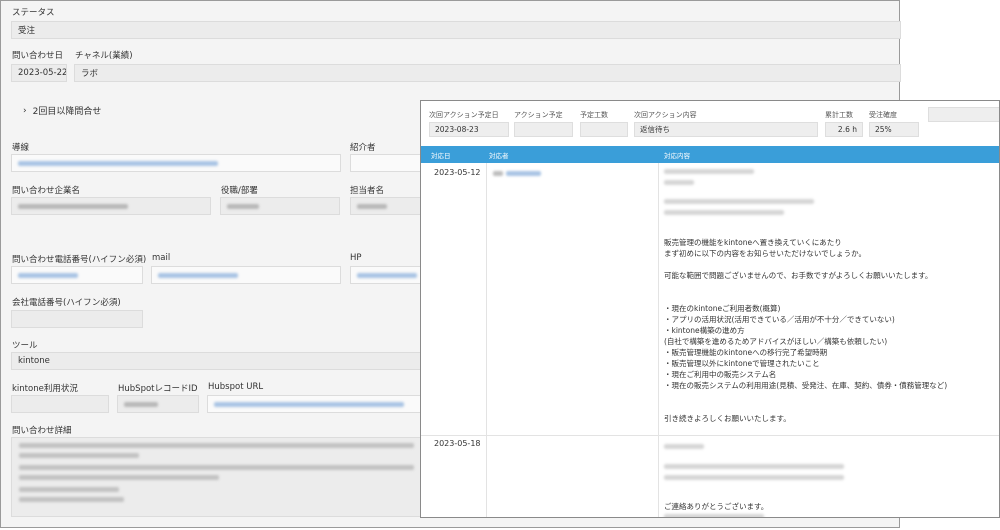 This screenshot has height=530, width=1000. I want to click on total-hours-field: 2.6 h, so click(844, 129).